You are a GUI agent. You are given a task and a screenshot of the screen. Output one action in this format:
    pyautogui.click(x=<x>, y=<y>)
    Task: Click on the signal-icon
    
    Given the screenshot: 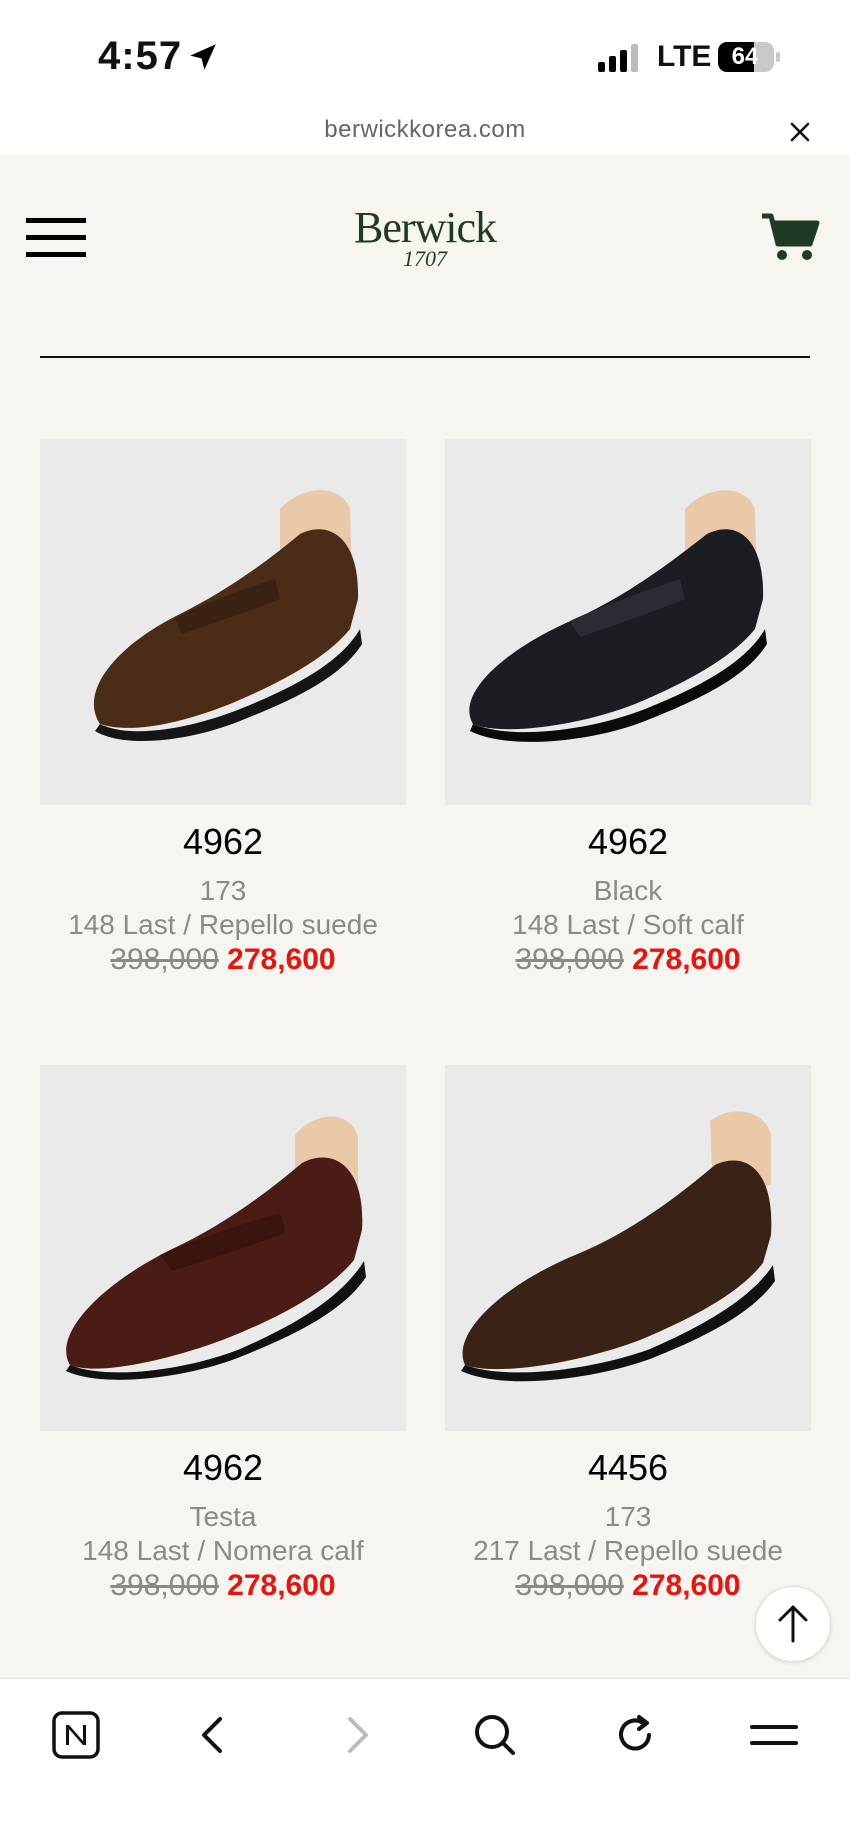 What is the action you would take?
    pyautogui.click(x=618, y=58)
    